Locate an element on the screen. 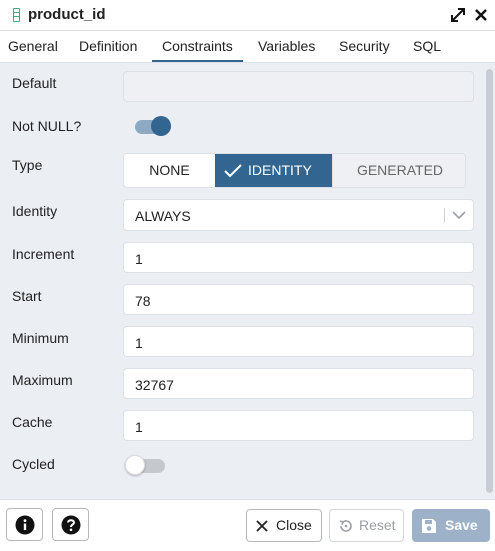 The height and width of the screenshot is (551, 495). type-identity-button: IDENTITY is located at coordinates (273, 170).